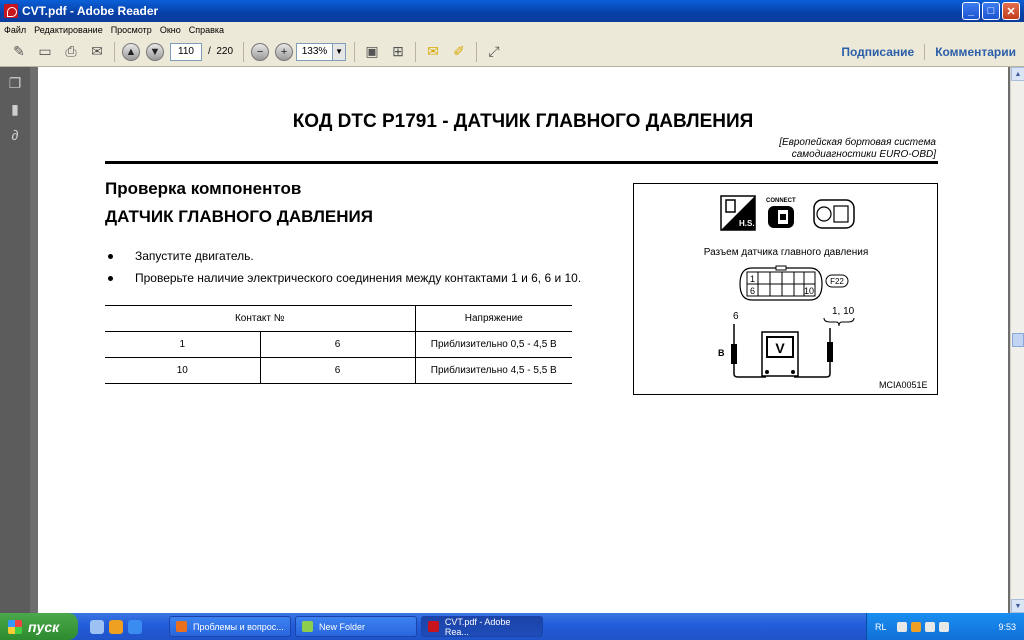 The width and height of the screenshot is (1024, 640). Describe the element at coordinates (1017, 74) in the screenshot. I see `scroll-up-icon: ▲` at that location.